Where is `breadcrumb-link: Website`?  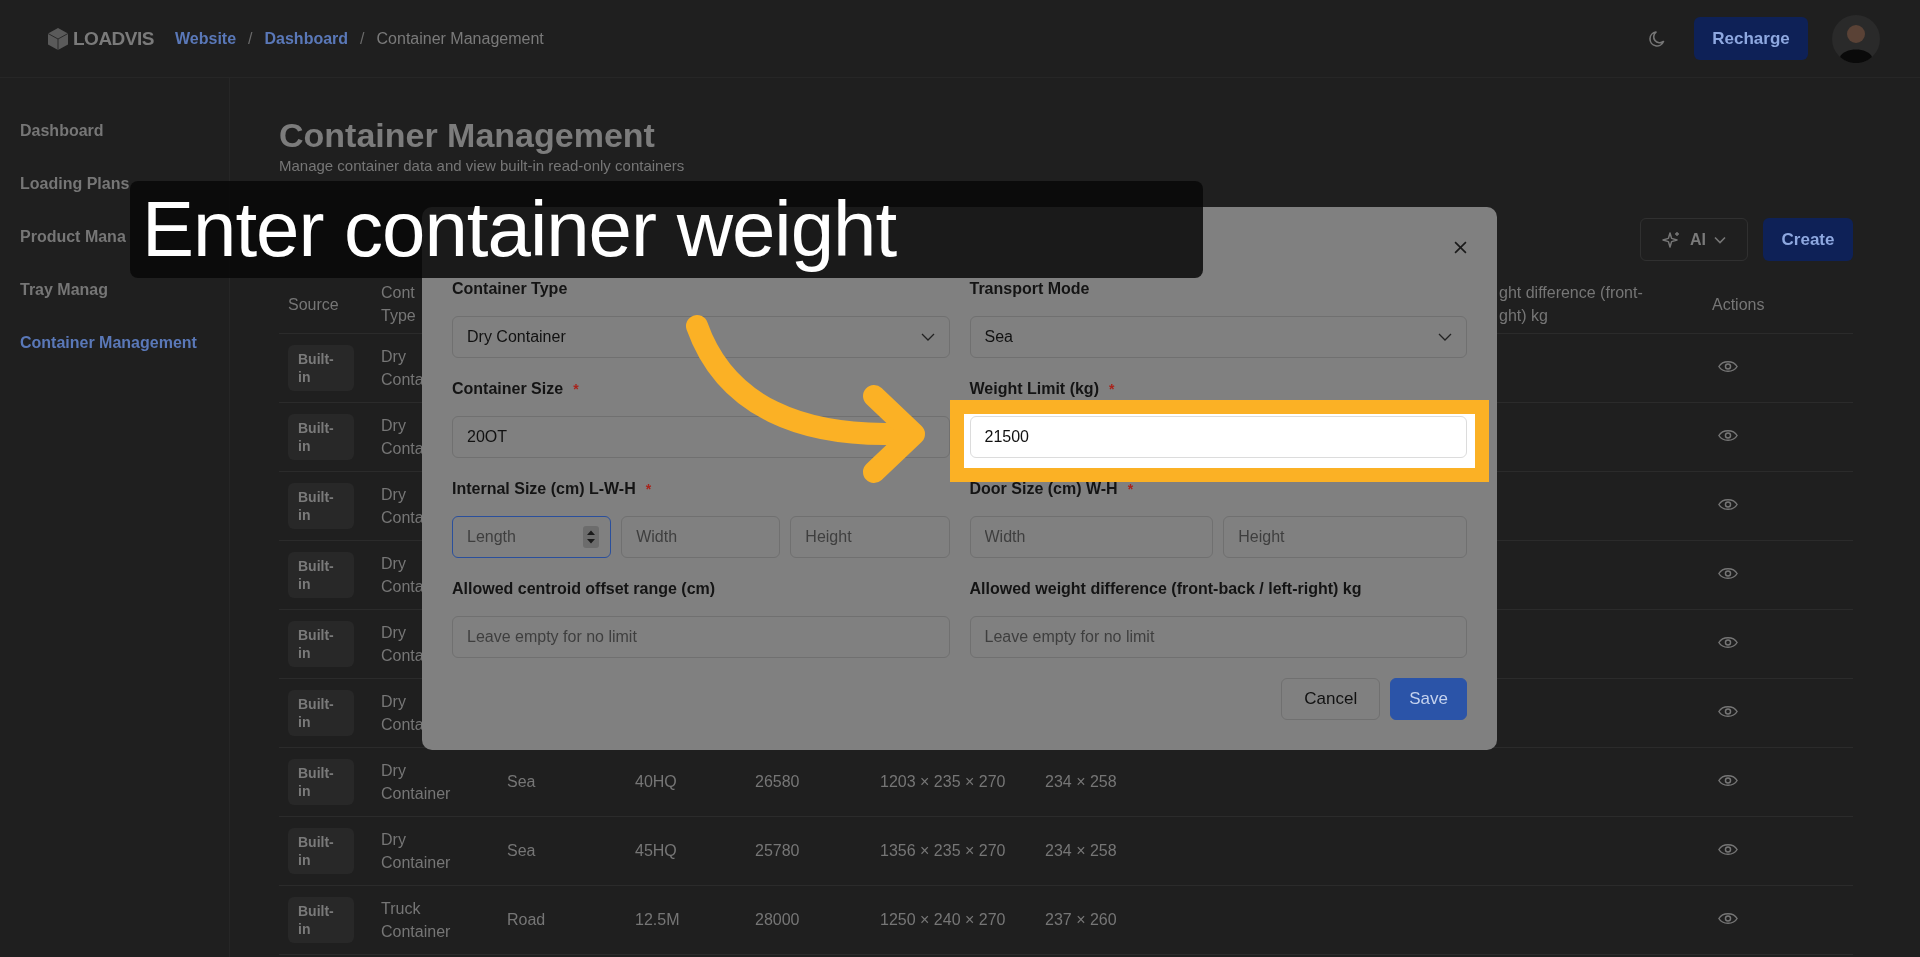 breadcrumb-link: Website is located at coordinates (206, 38).